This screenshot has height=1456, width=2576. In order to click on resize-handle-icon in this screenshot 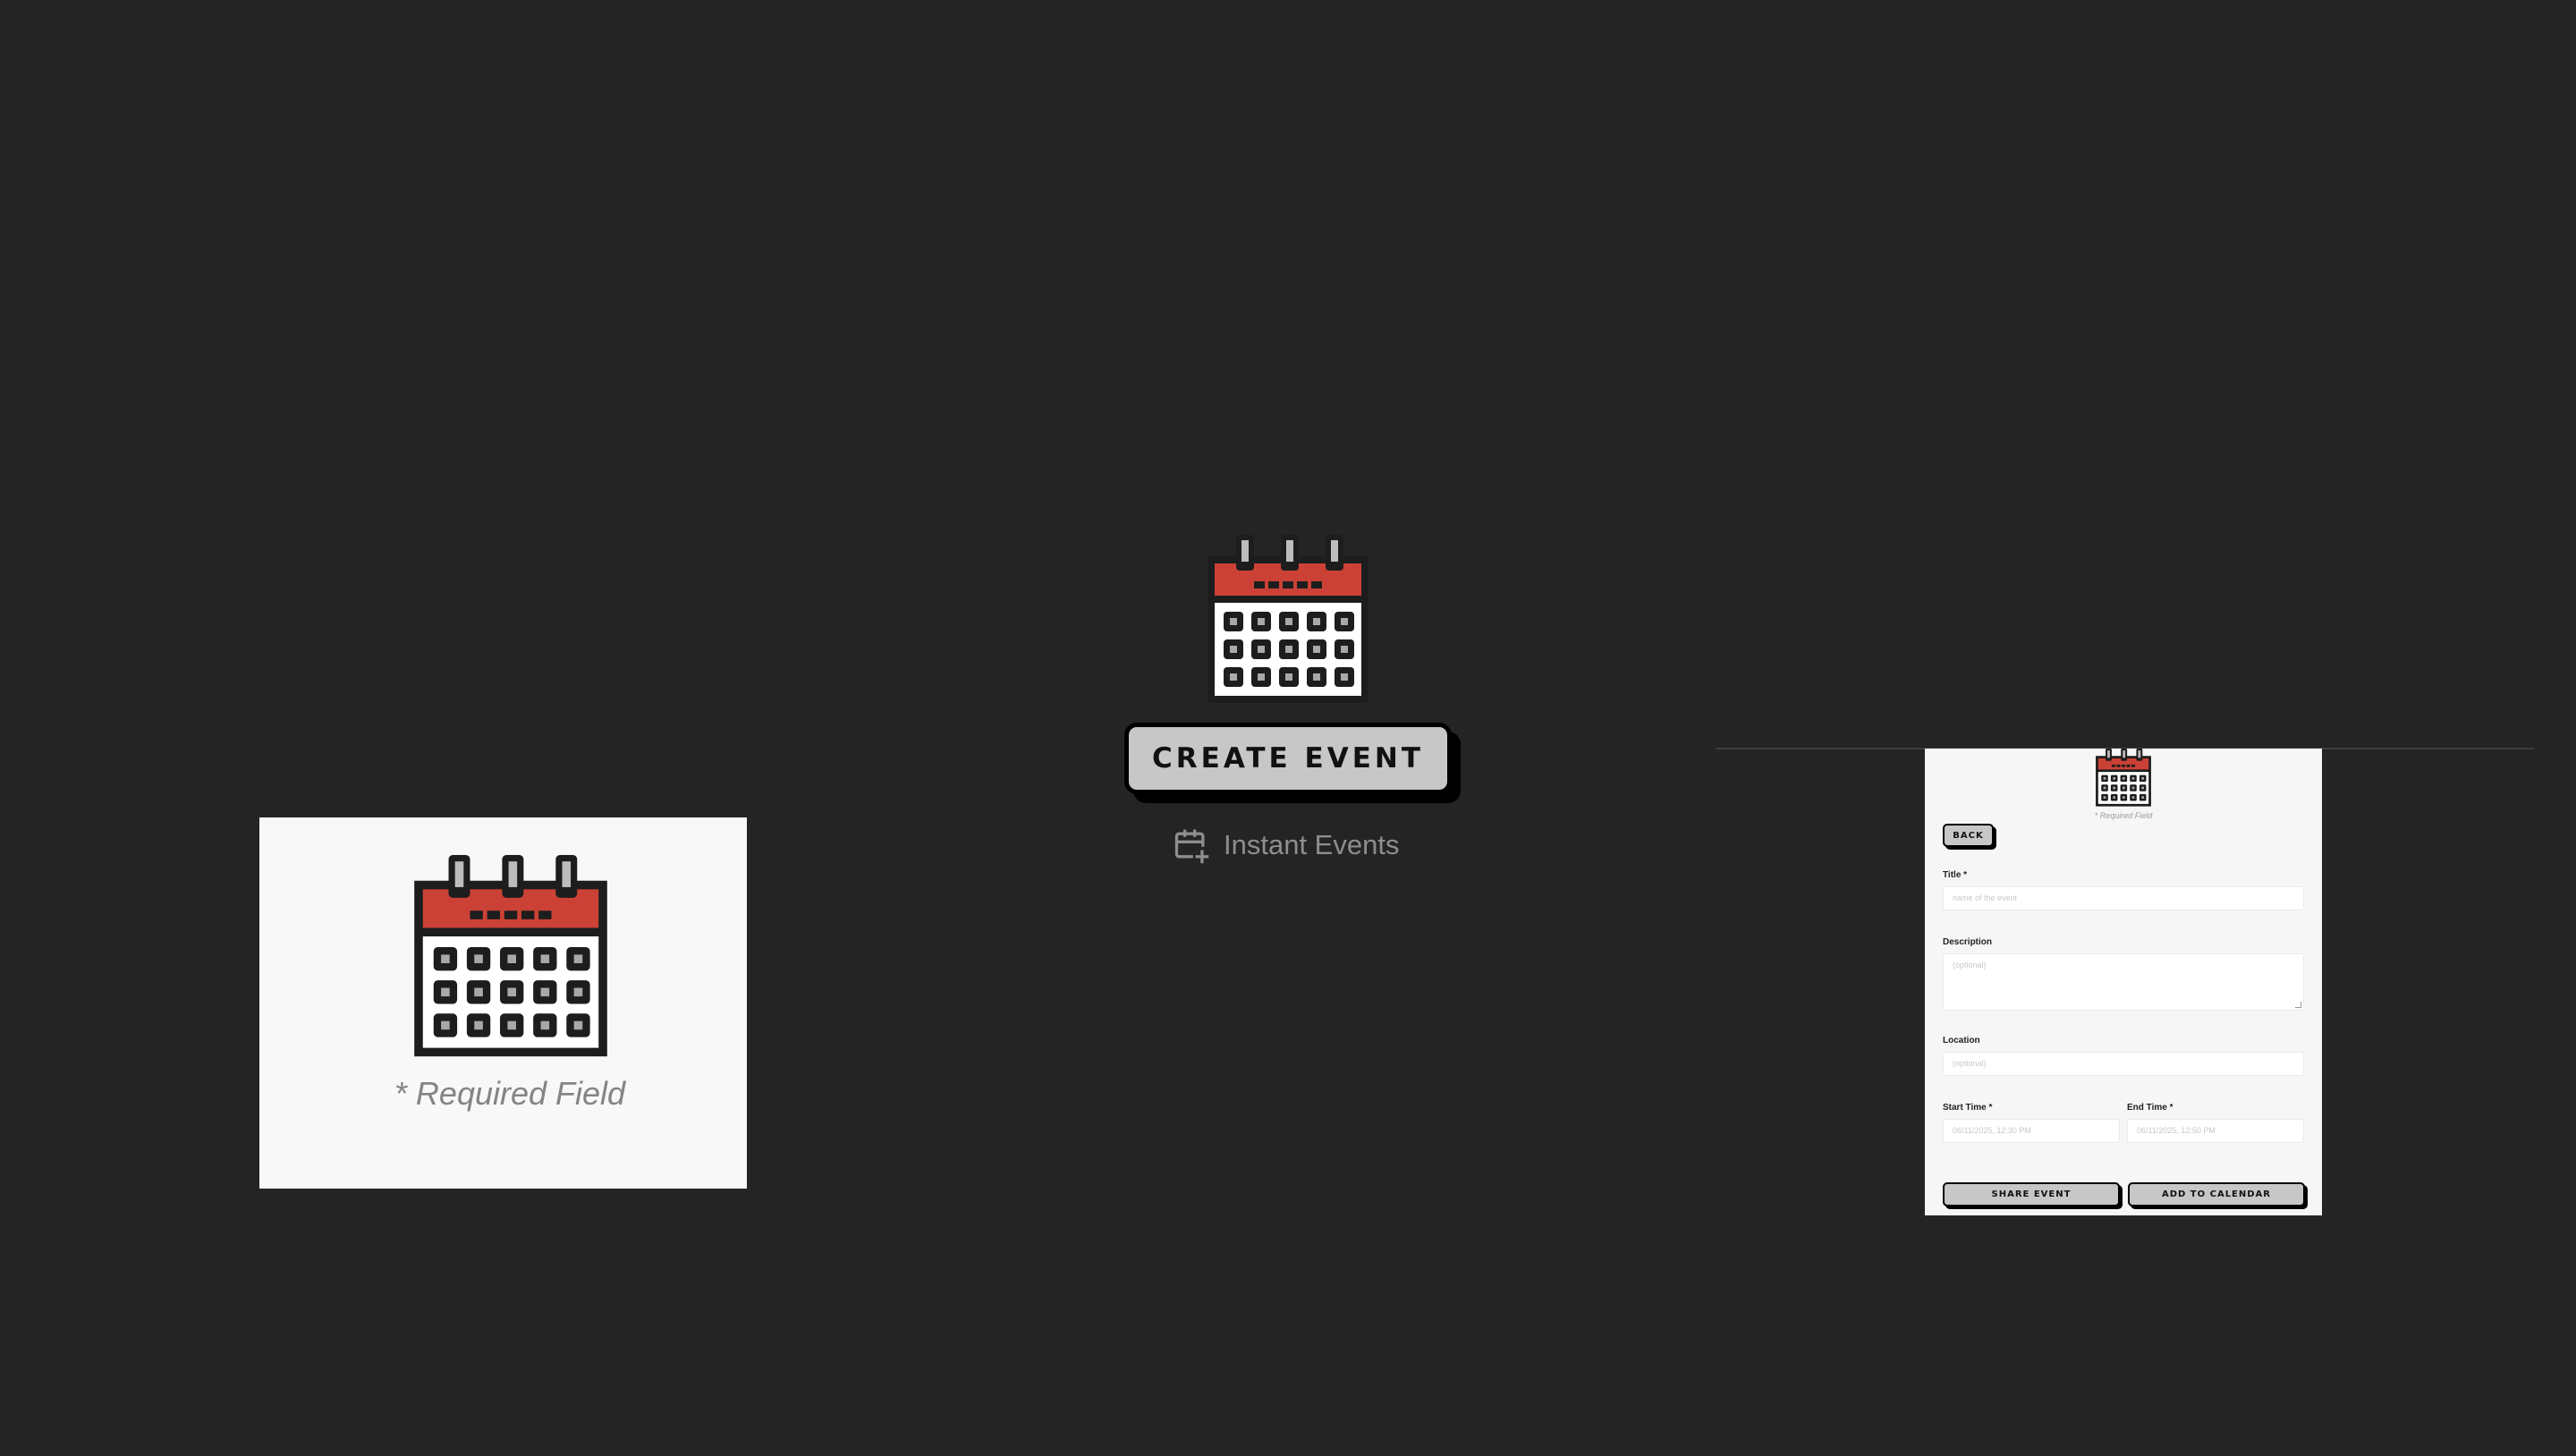, I will do `click(2298, 1005)`.